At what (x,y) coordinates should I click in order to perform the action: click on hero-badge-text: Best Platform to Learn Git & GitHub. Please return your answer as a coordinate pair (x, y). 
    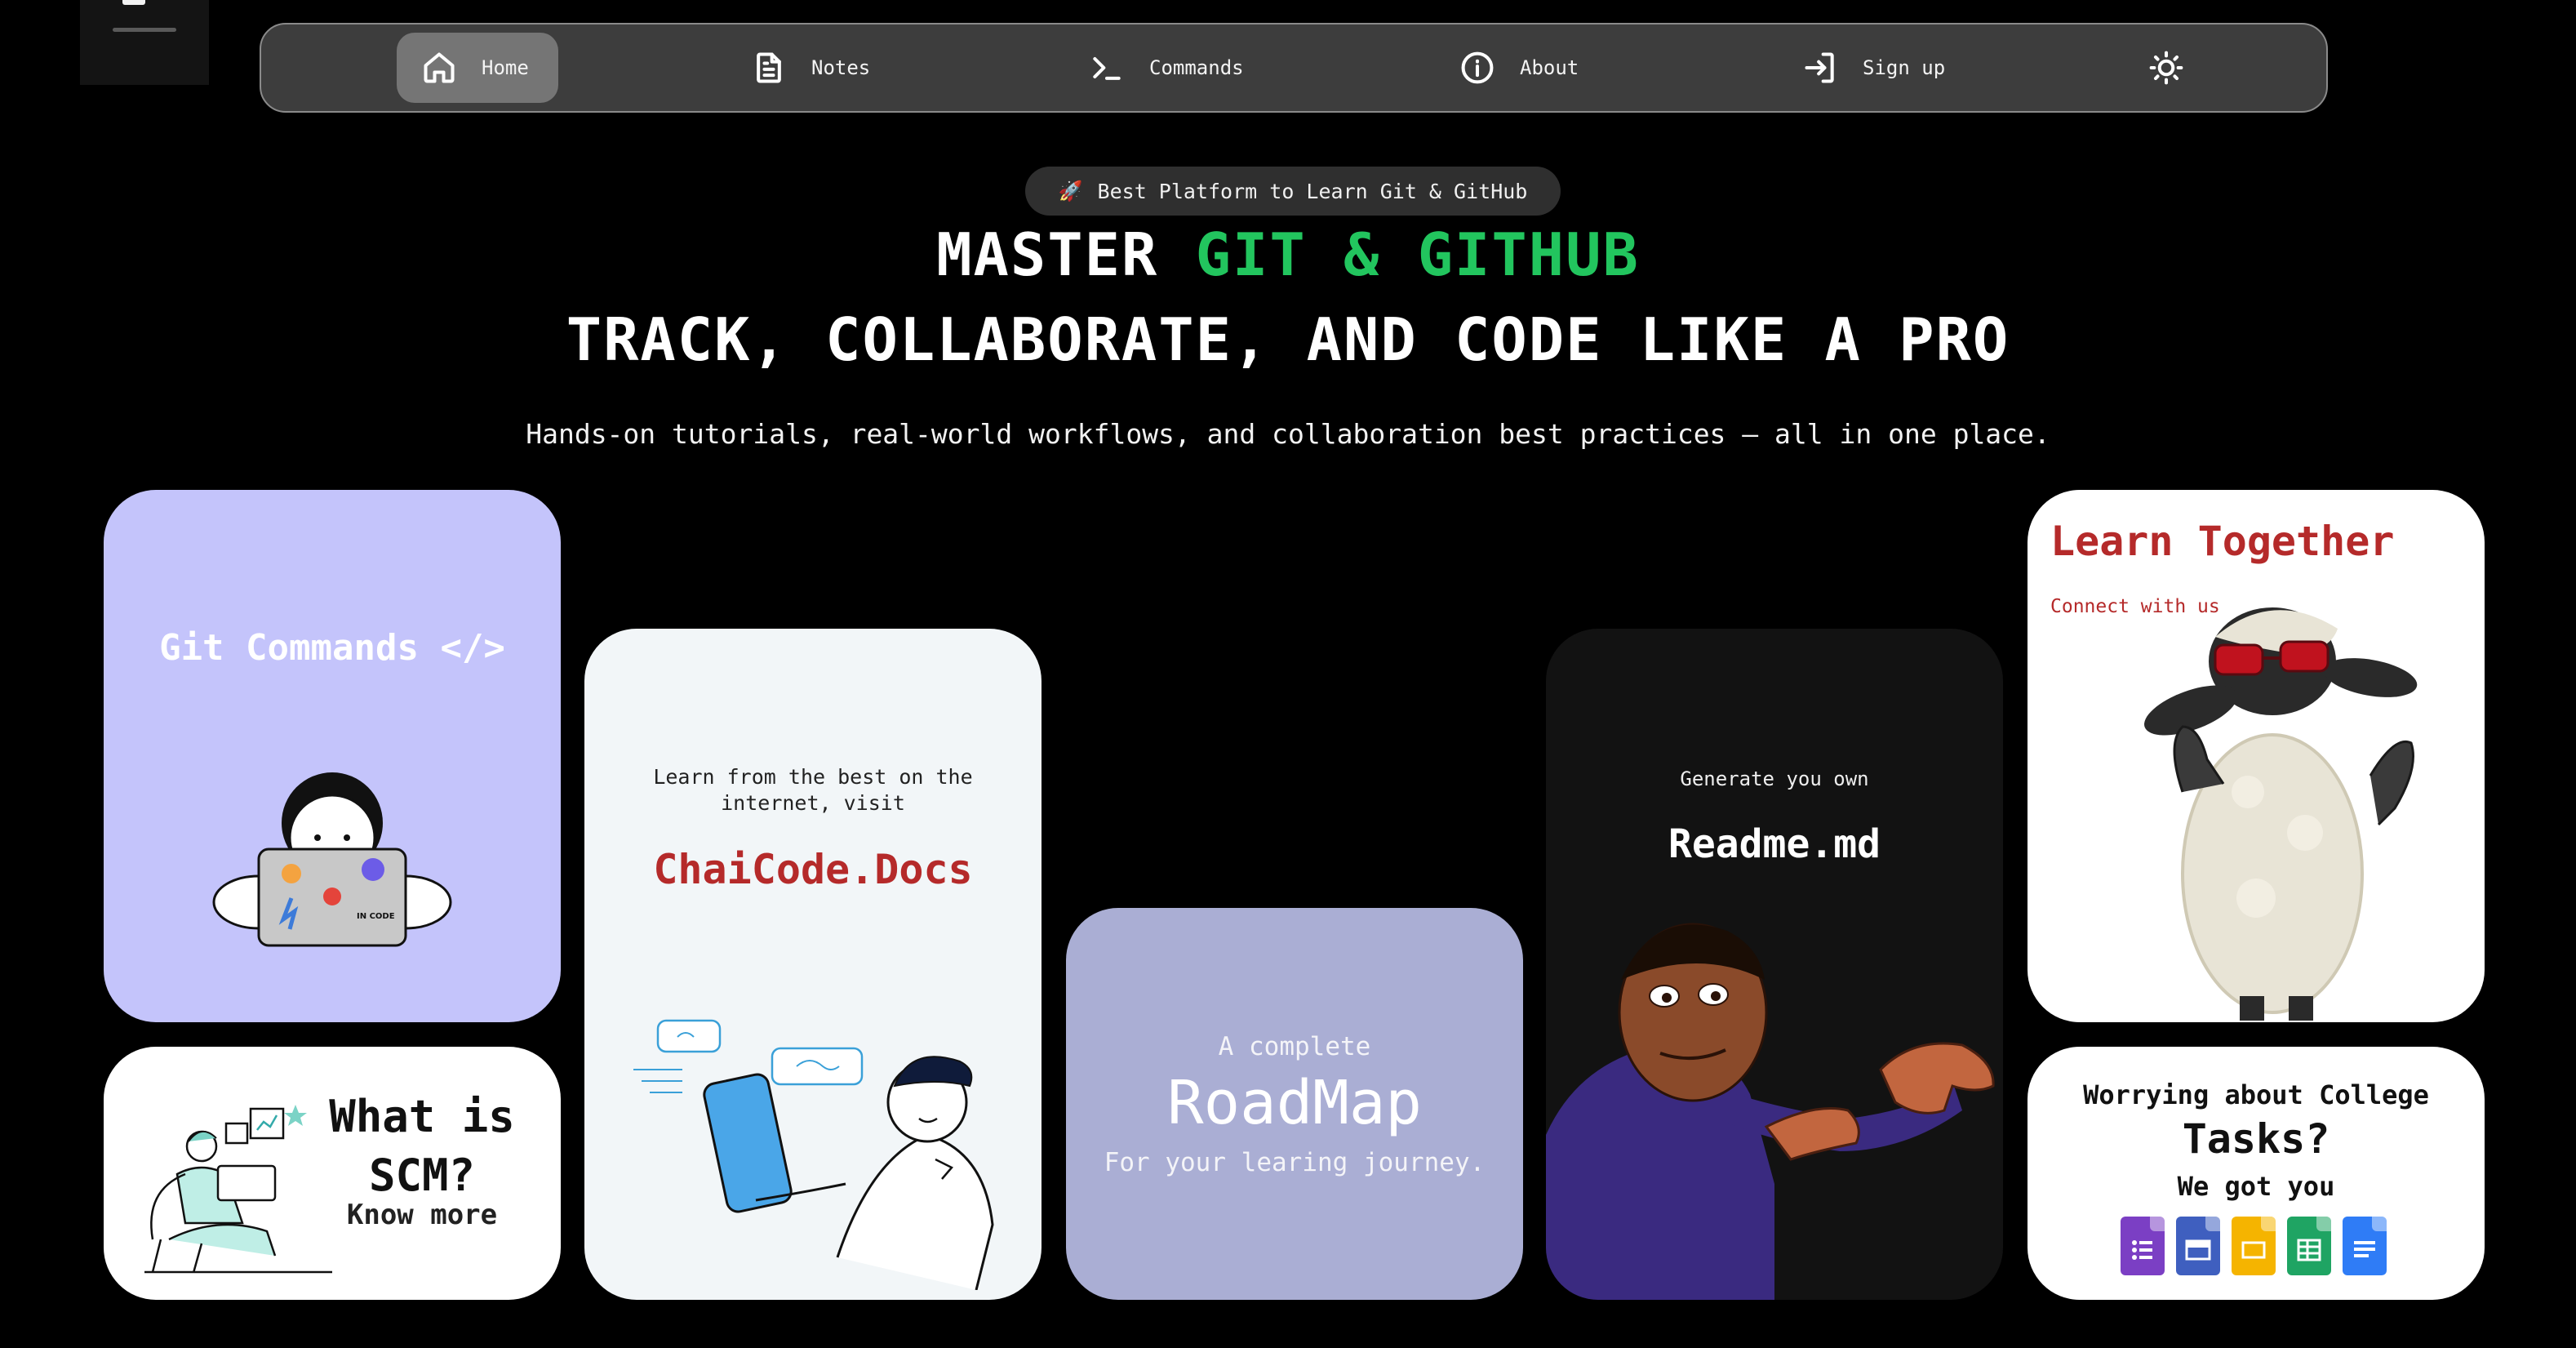
    Looking at the image, I should click on (1312, 191).